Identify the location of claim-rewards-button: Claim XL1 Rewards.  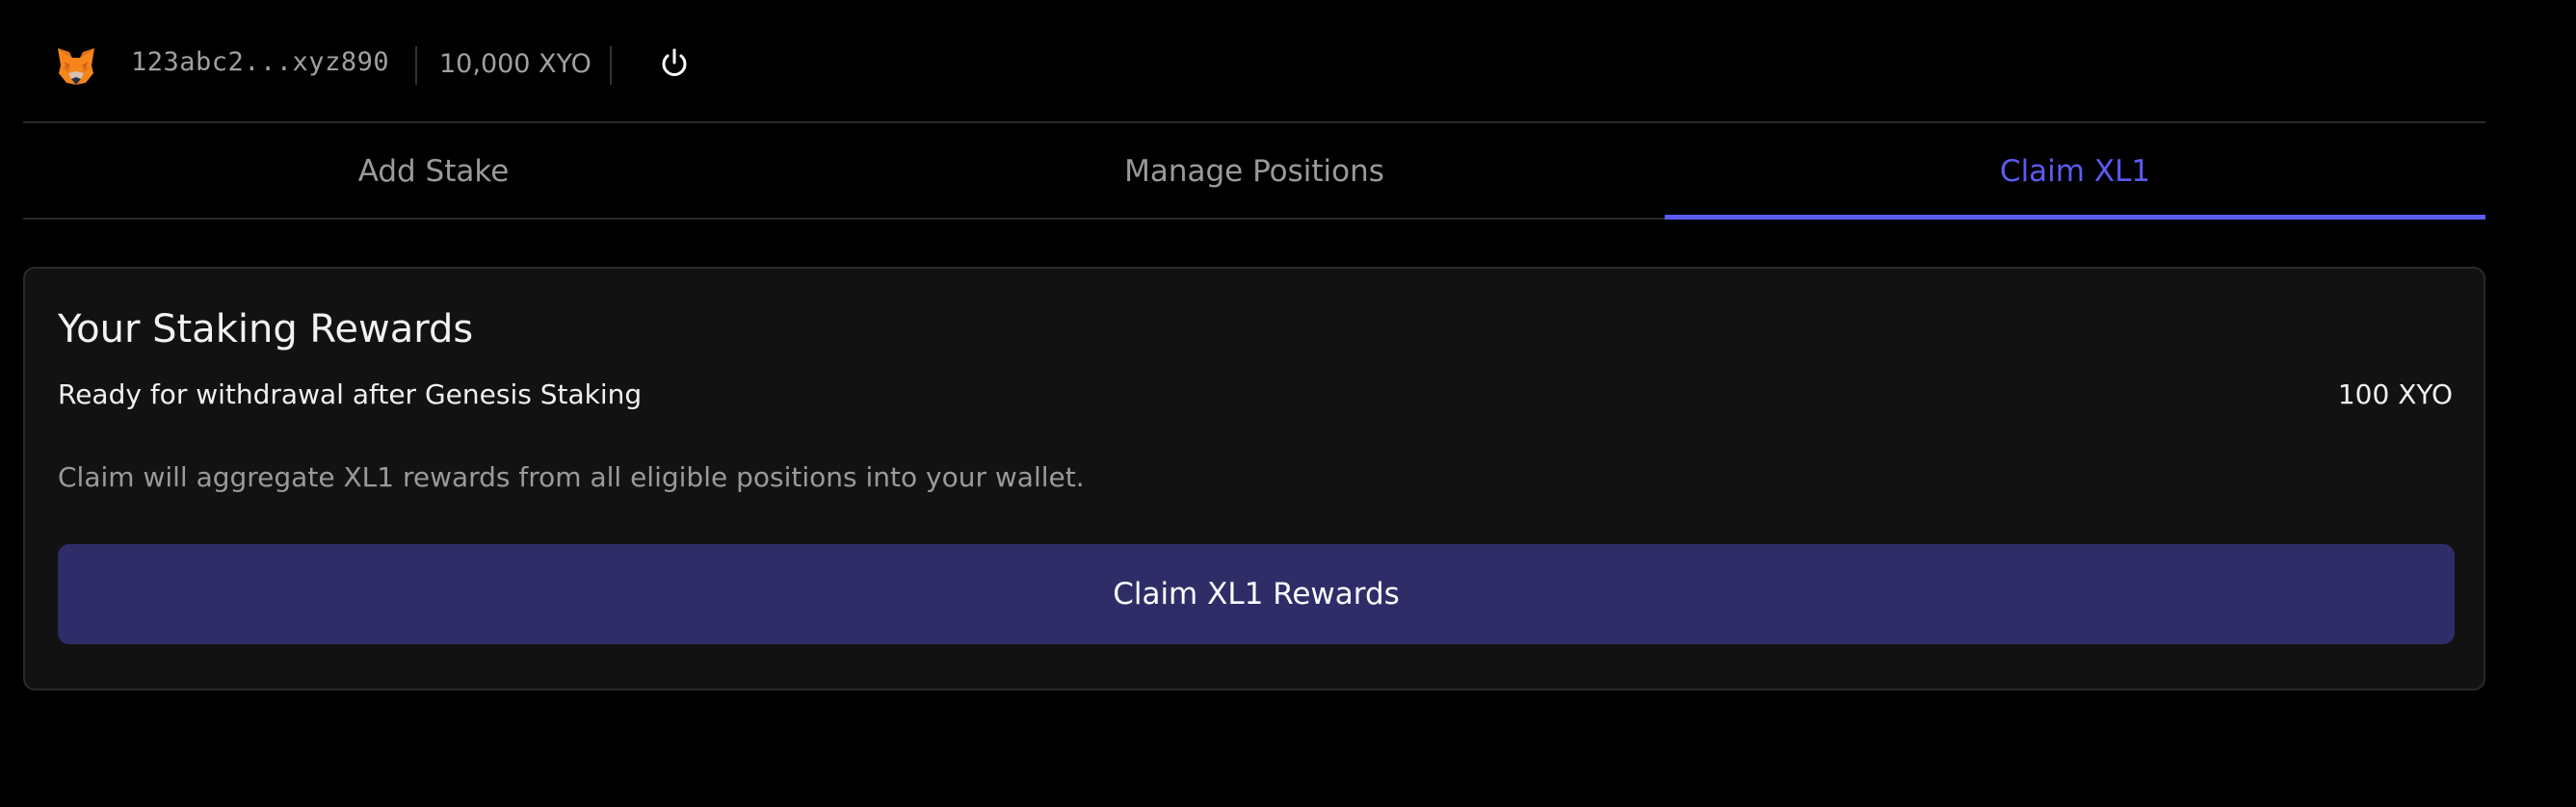
(1257, 594).